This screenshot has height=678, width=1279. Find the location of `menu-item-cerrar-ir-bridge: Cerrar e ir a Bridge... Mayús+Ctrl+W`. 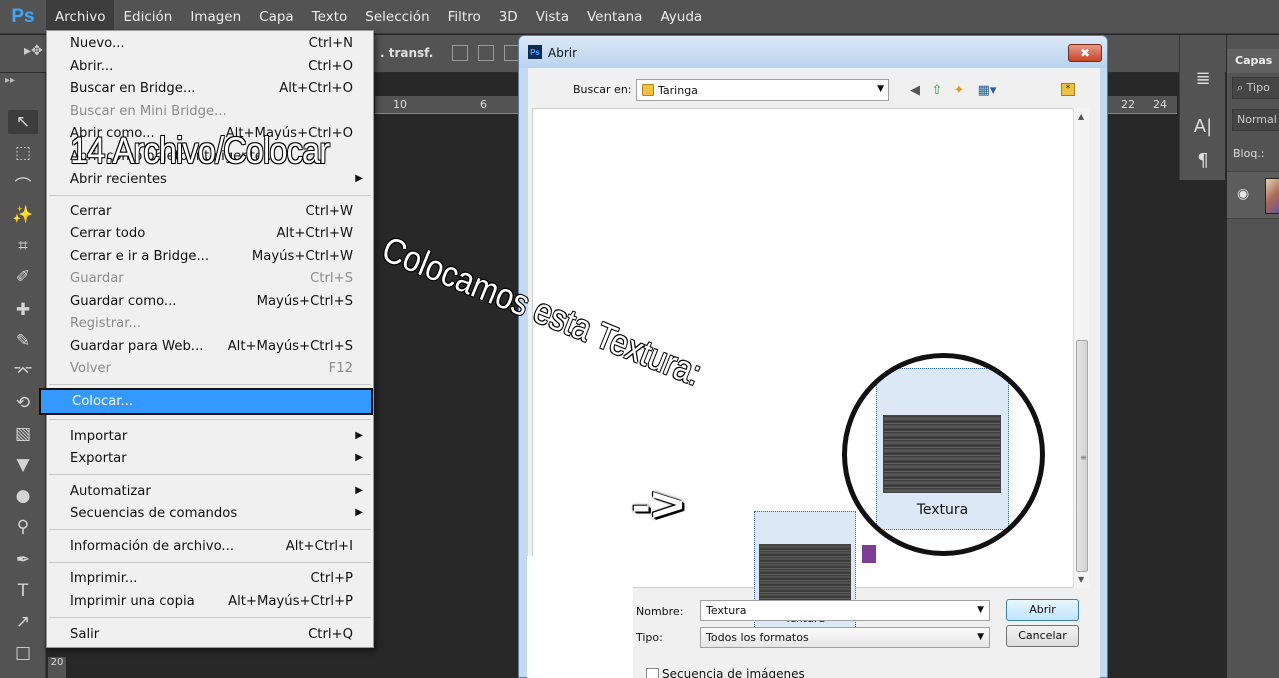

menu-item-cerrar-ir-bridge: Cerrar e ir a Bridge... Mayús+Ctrl+W is located at coordinates (210, 257).